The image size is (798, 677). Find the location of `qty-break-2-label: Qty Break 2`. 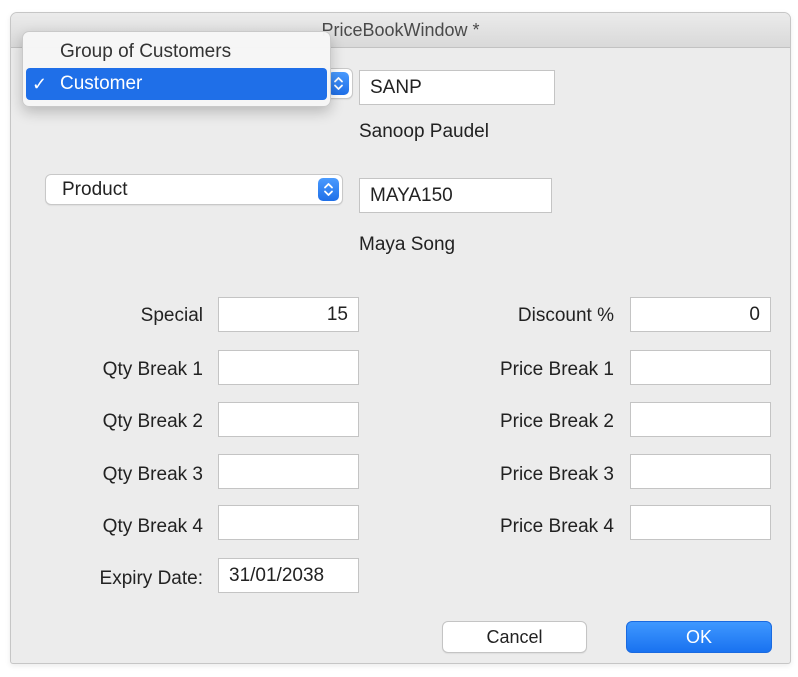

qty-break-2-label: Qty Break 2 is located at coordinates (152, 421).